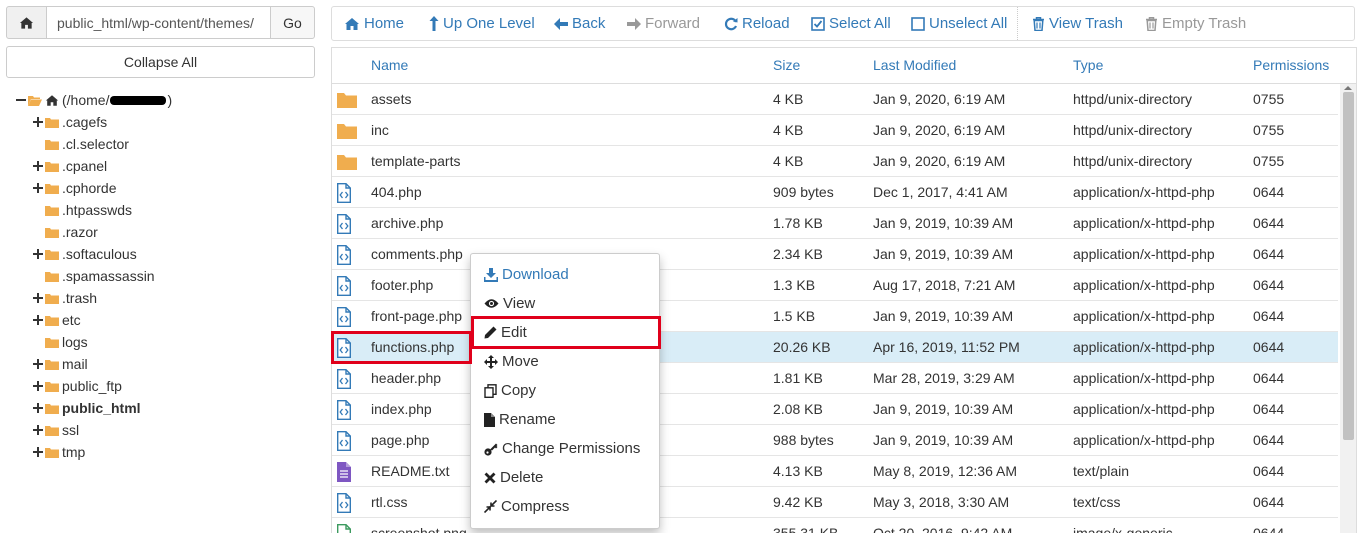 This screenshot has height=533, width=1361. Describe the element at coordinates (70, 166) in the screenshot. I see `tree-item: .cpanel` at that location.